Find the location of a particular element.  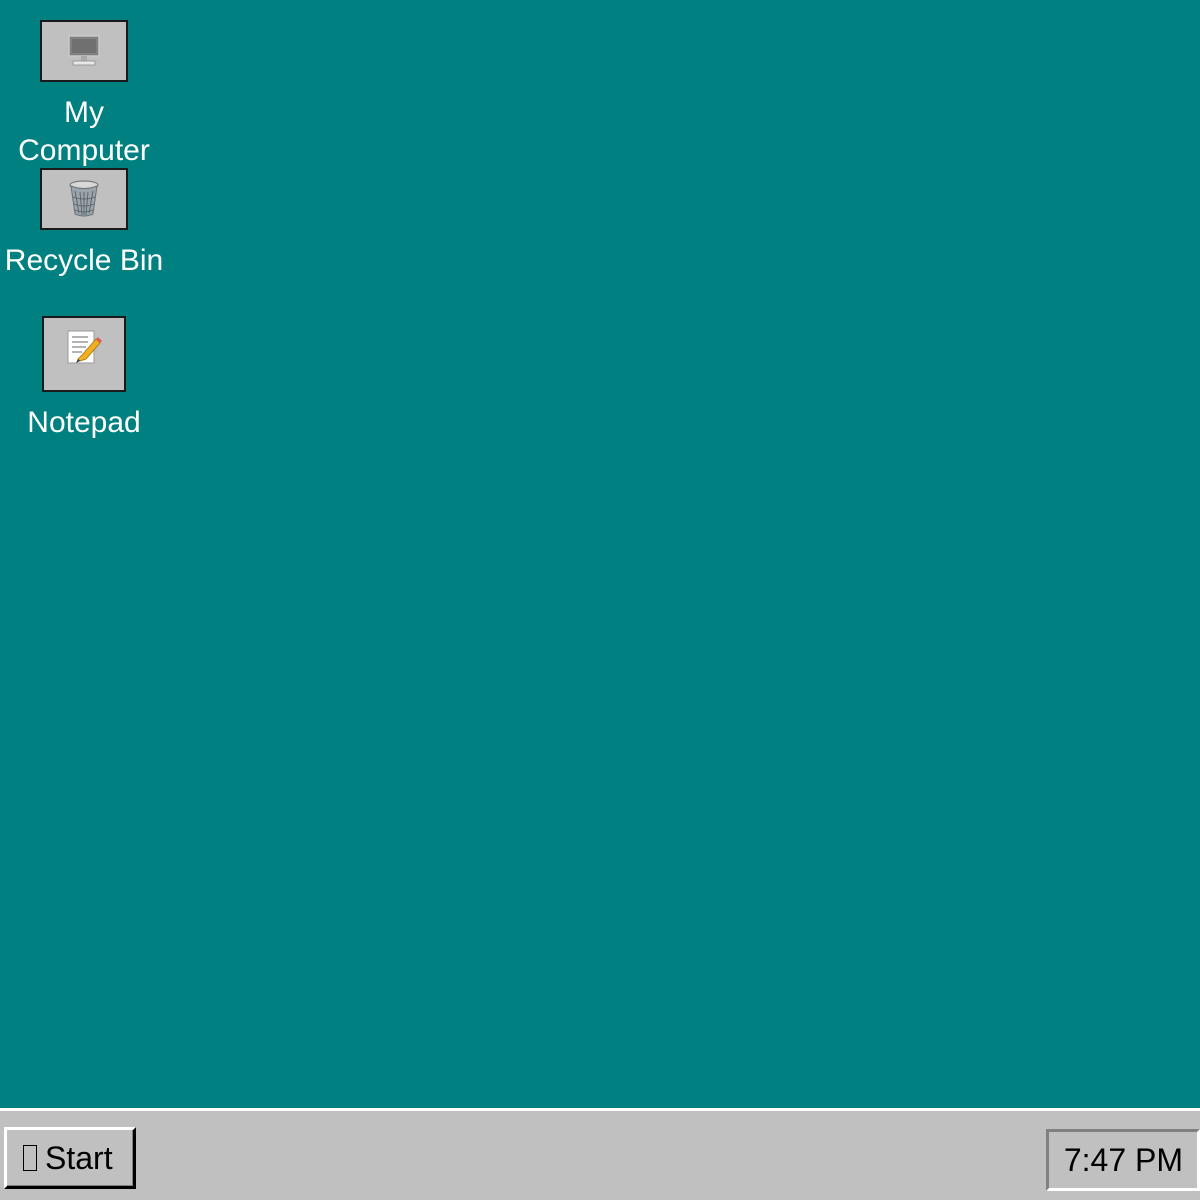

desktop-icon-recycle-bin: Recycle Bin is located at coordinates (84, 224).